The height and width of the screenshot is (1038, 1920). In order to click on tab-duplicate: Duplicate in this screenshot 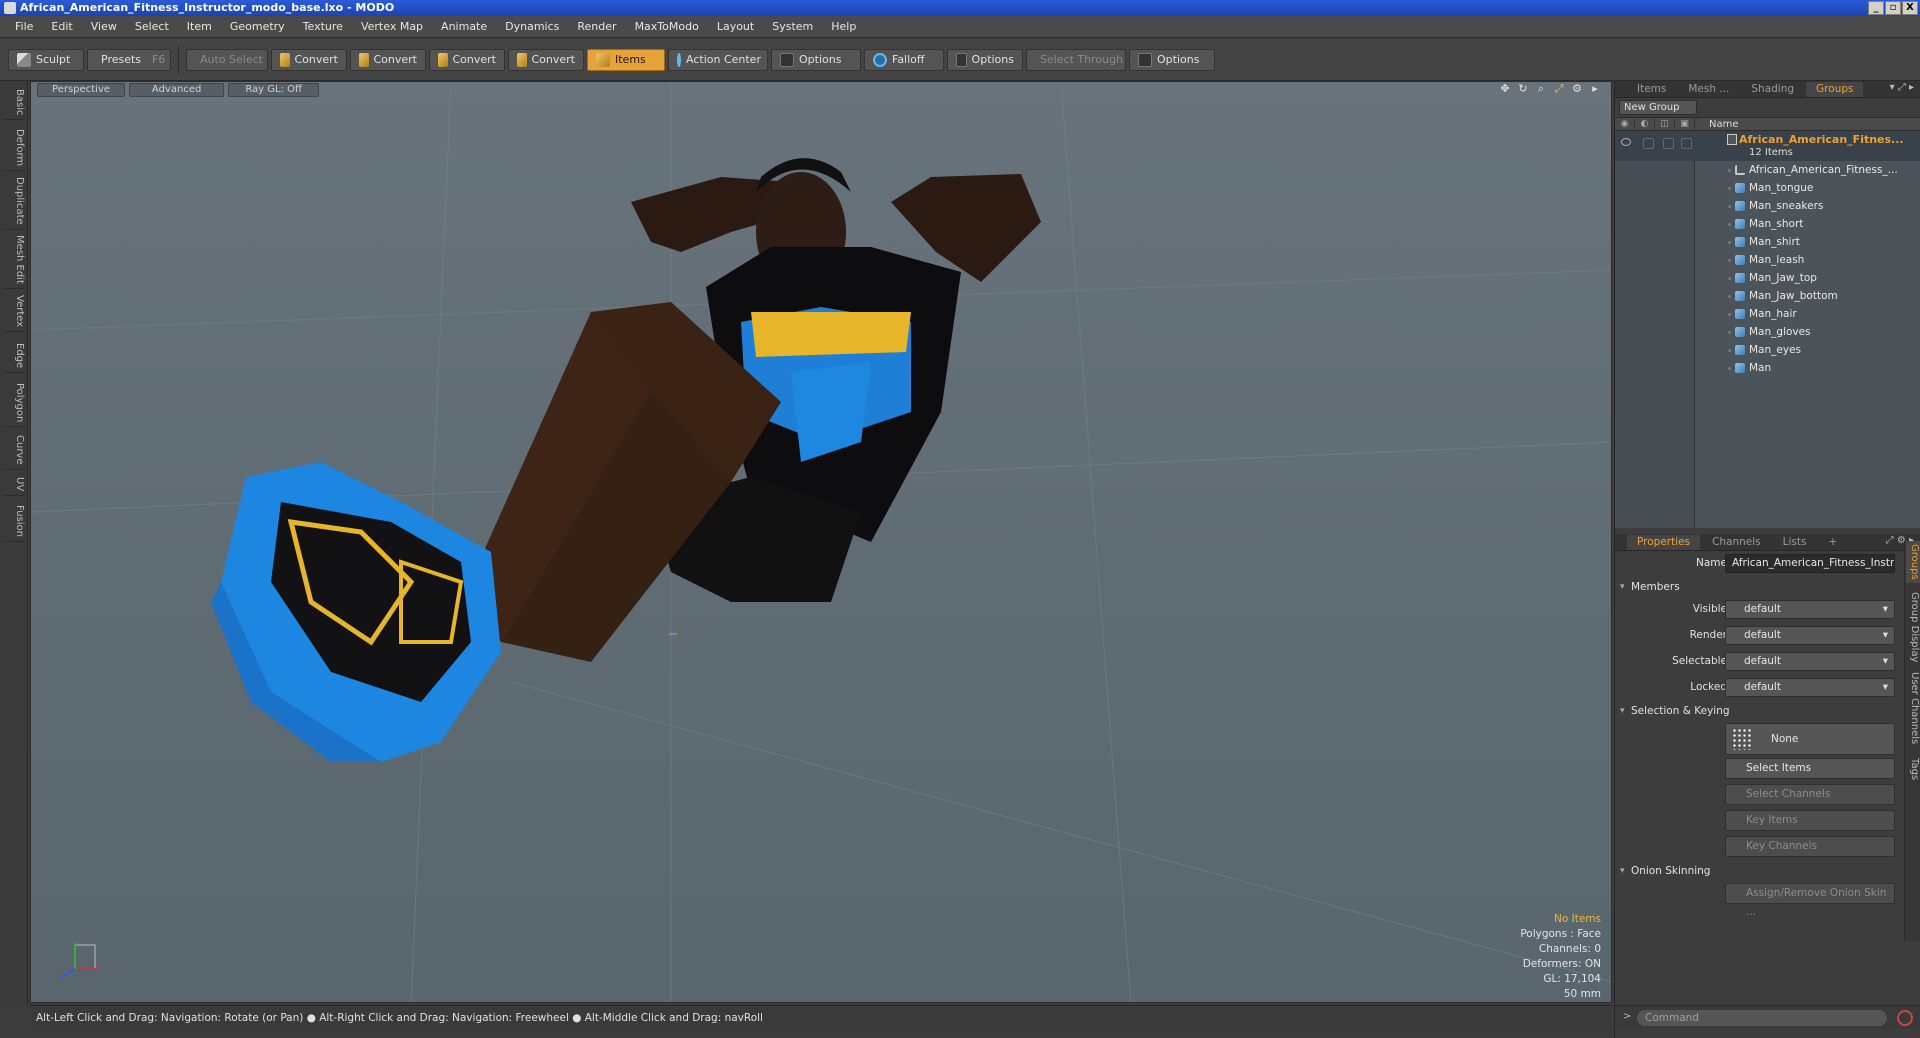, I will do `click(14, 201)`.